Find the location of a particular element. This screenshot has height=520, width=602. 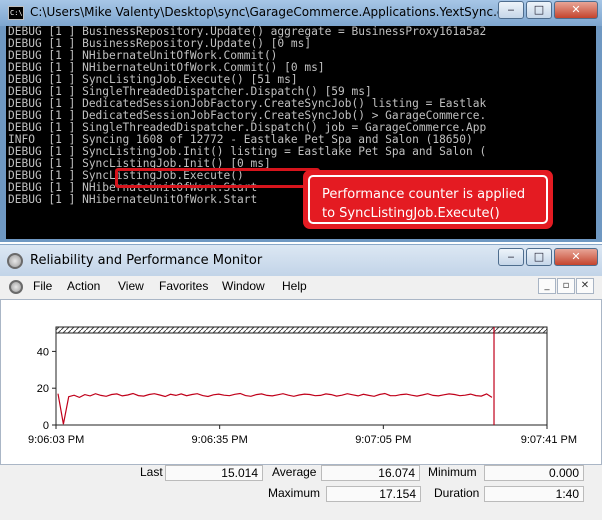

mdi-restore-button: ▫ is located at coordinates (566, 286).